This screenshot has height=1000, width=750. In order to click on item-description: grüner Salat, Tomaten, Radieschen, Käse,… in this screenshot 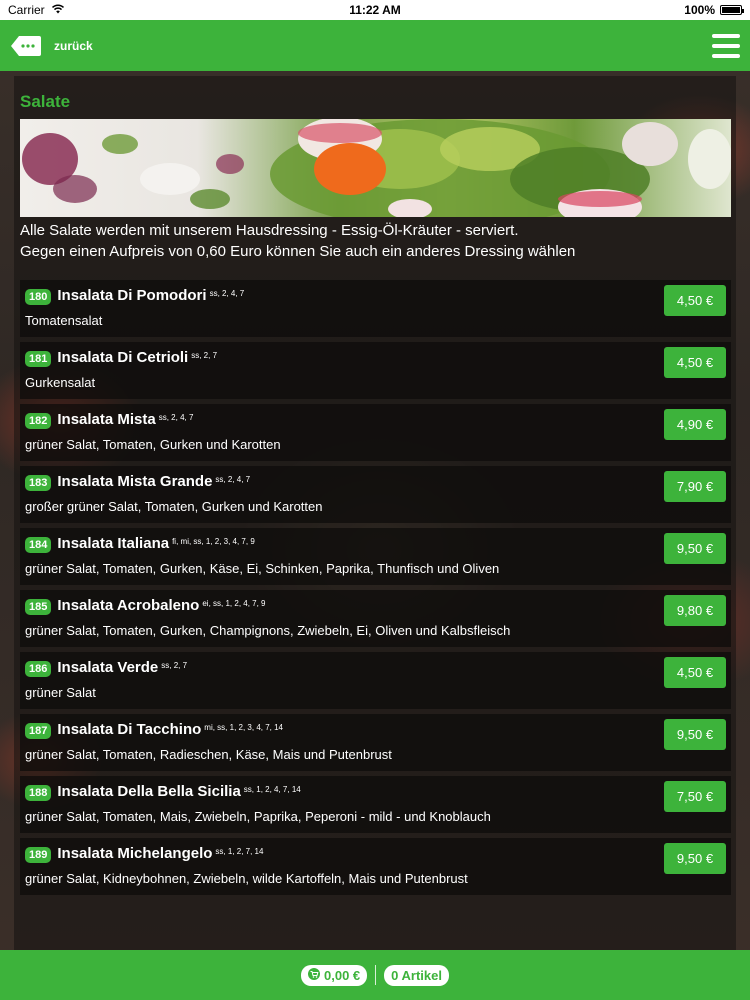, I will do `click(208, 754)`.